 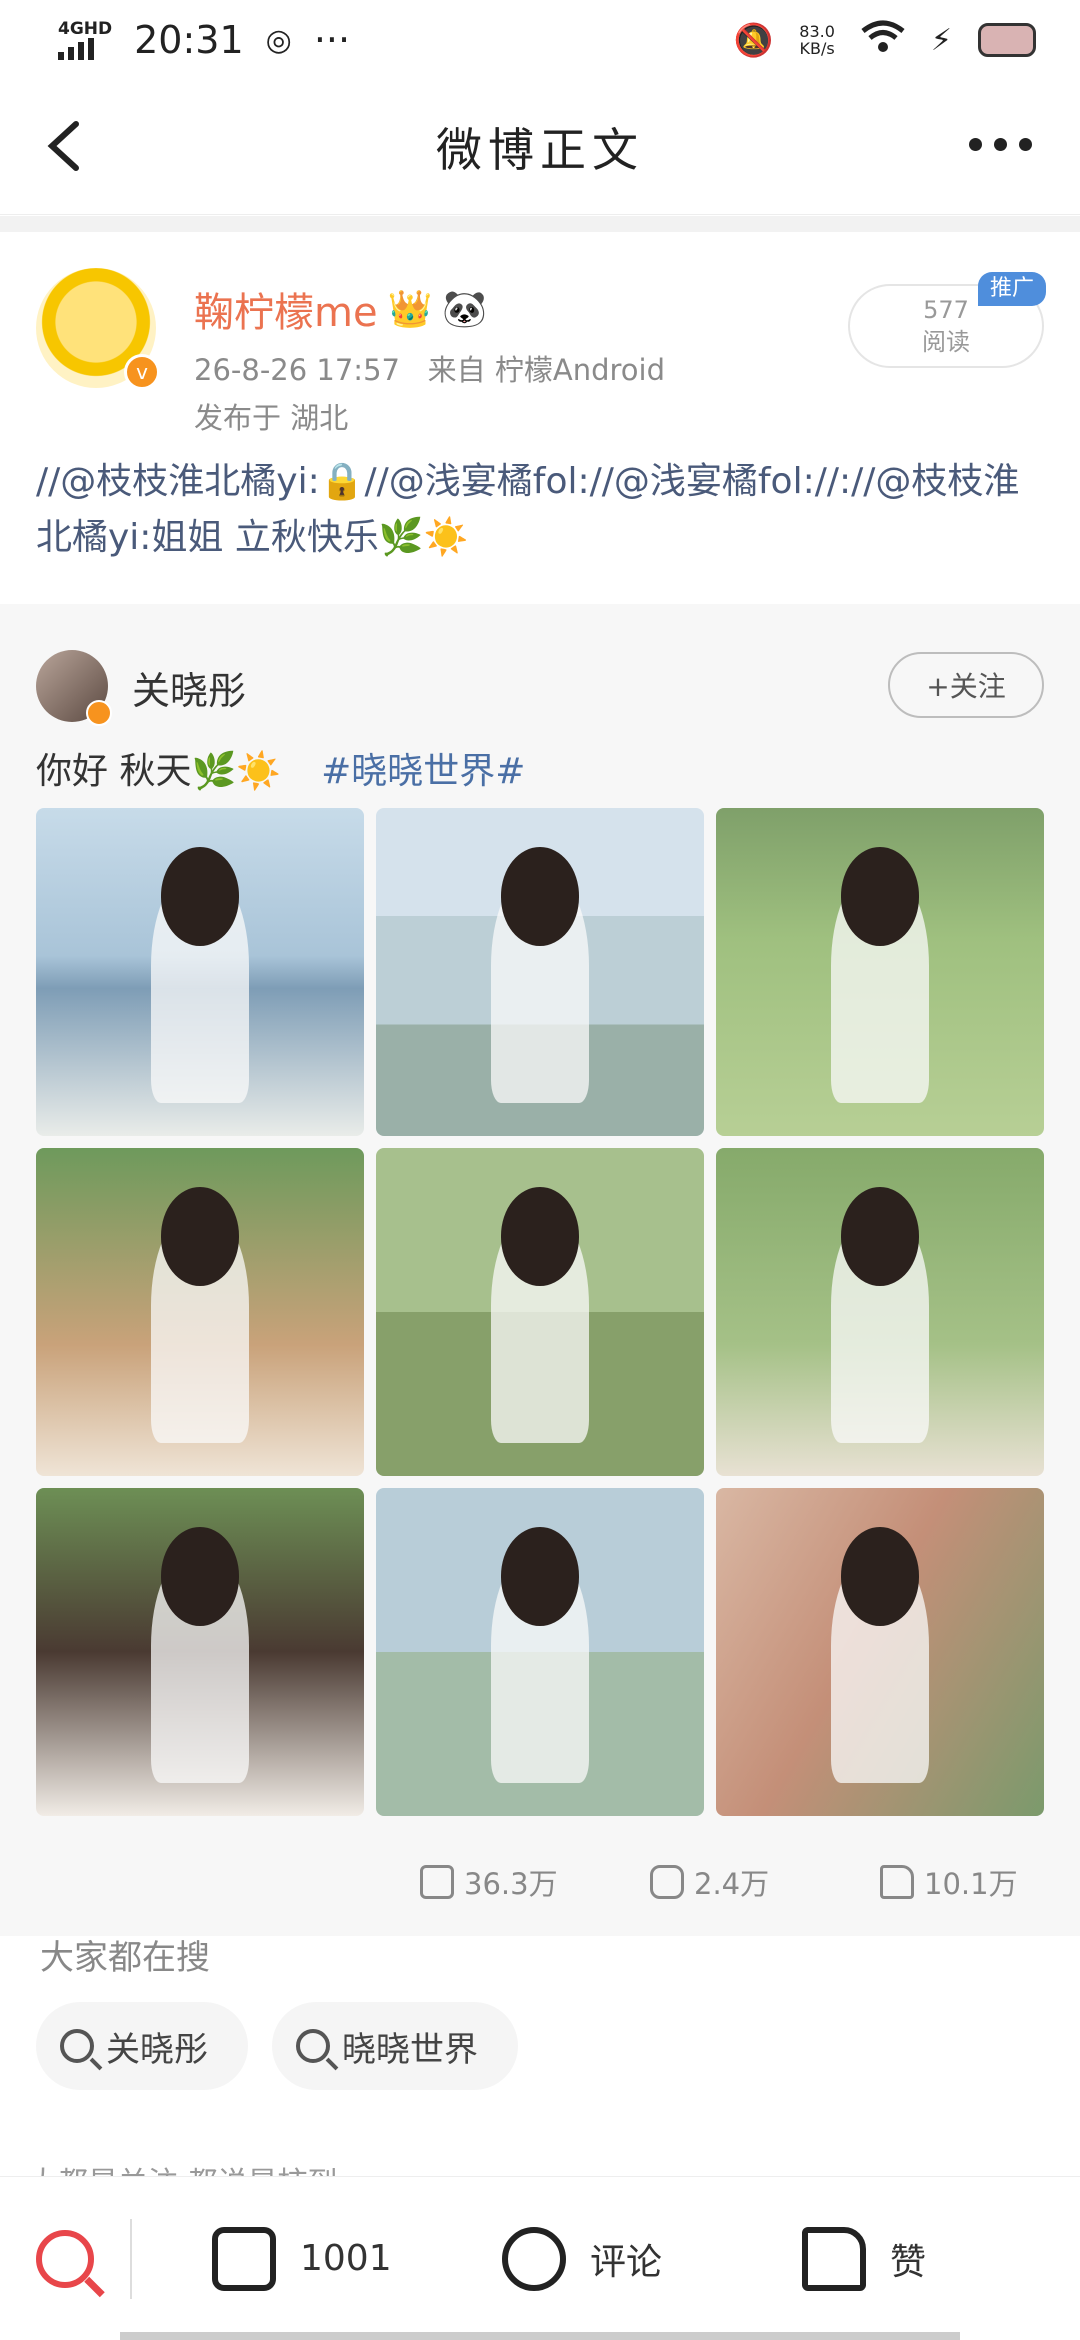 I want to click on charging-icon: ⚡, so click(x=941, y=40).